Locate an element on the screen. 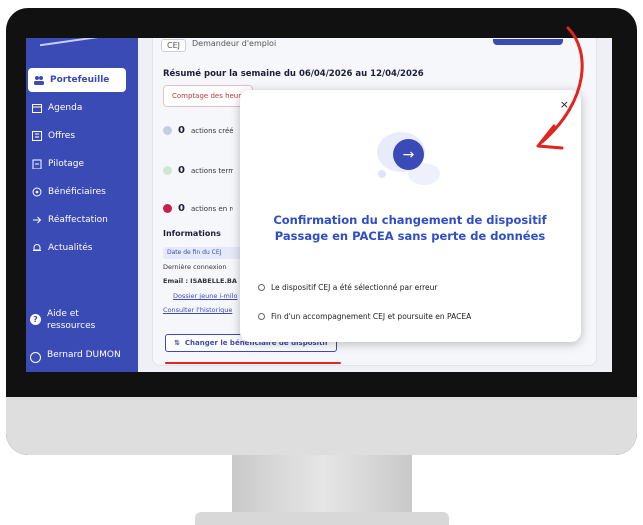  action-row-created: 0 actions créées is located at coordinates (198, 130).